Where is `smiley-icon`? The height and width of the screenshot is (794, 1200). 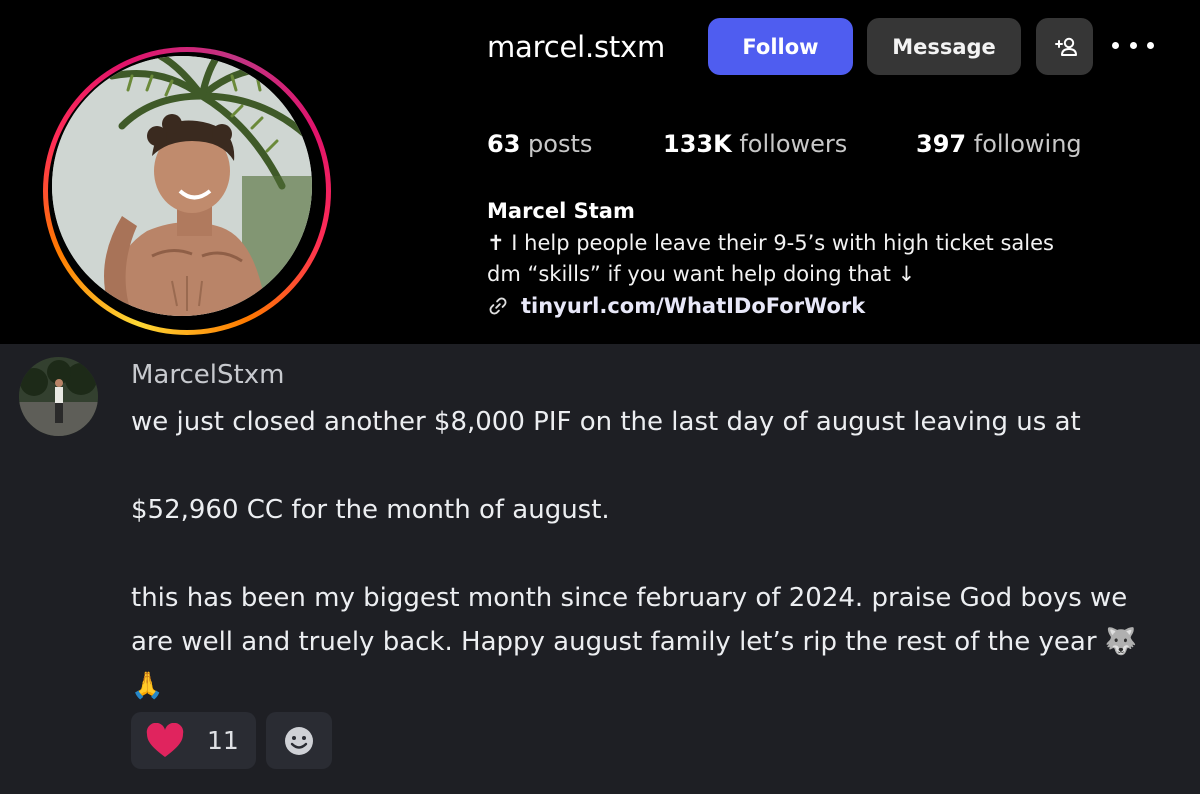
smiley-icon is located at coordinates (299, 740).